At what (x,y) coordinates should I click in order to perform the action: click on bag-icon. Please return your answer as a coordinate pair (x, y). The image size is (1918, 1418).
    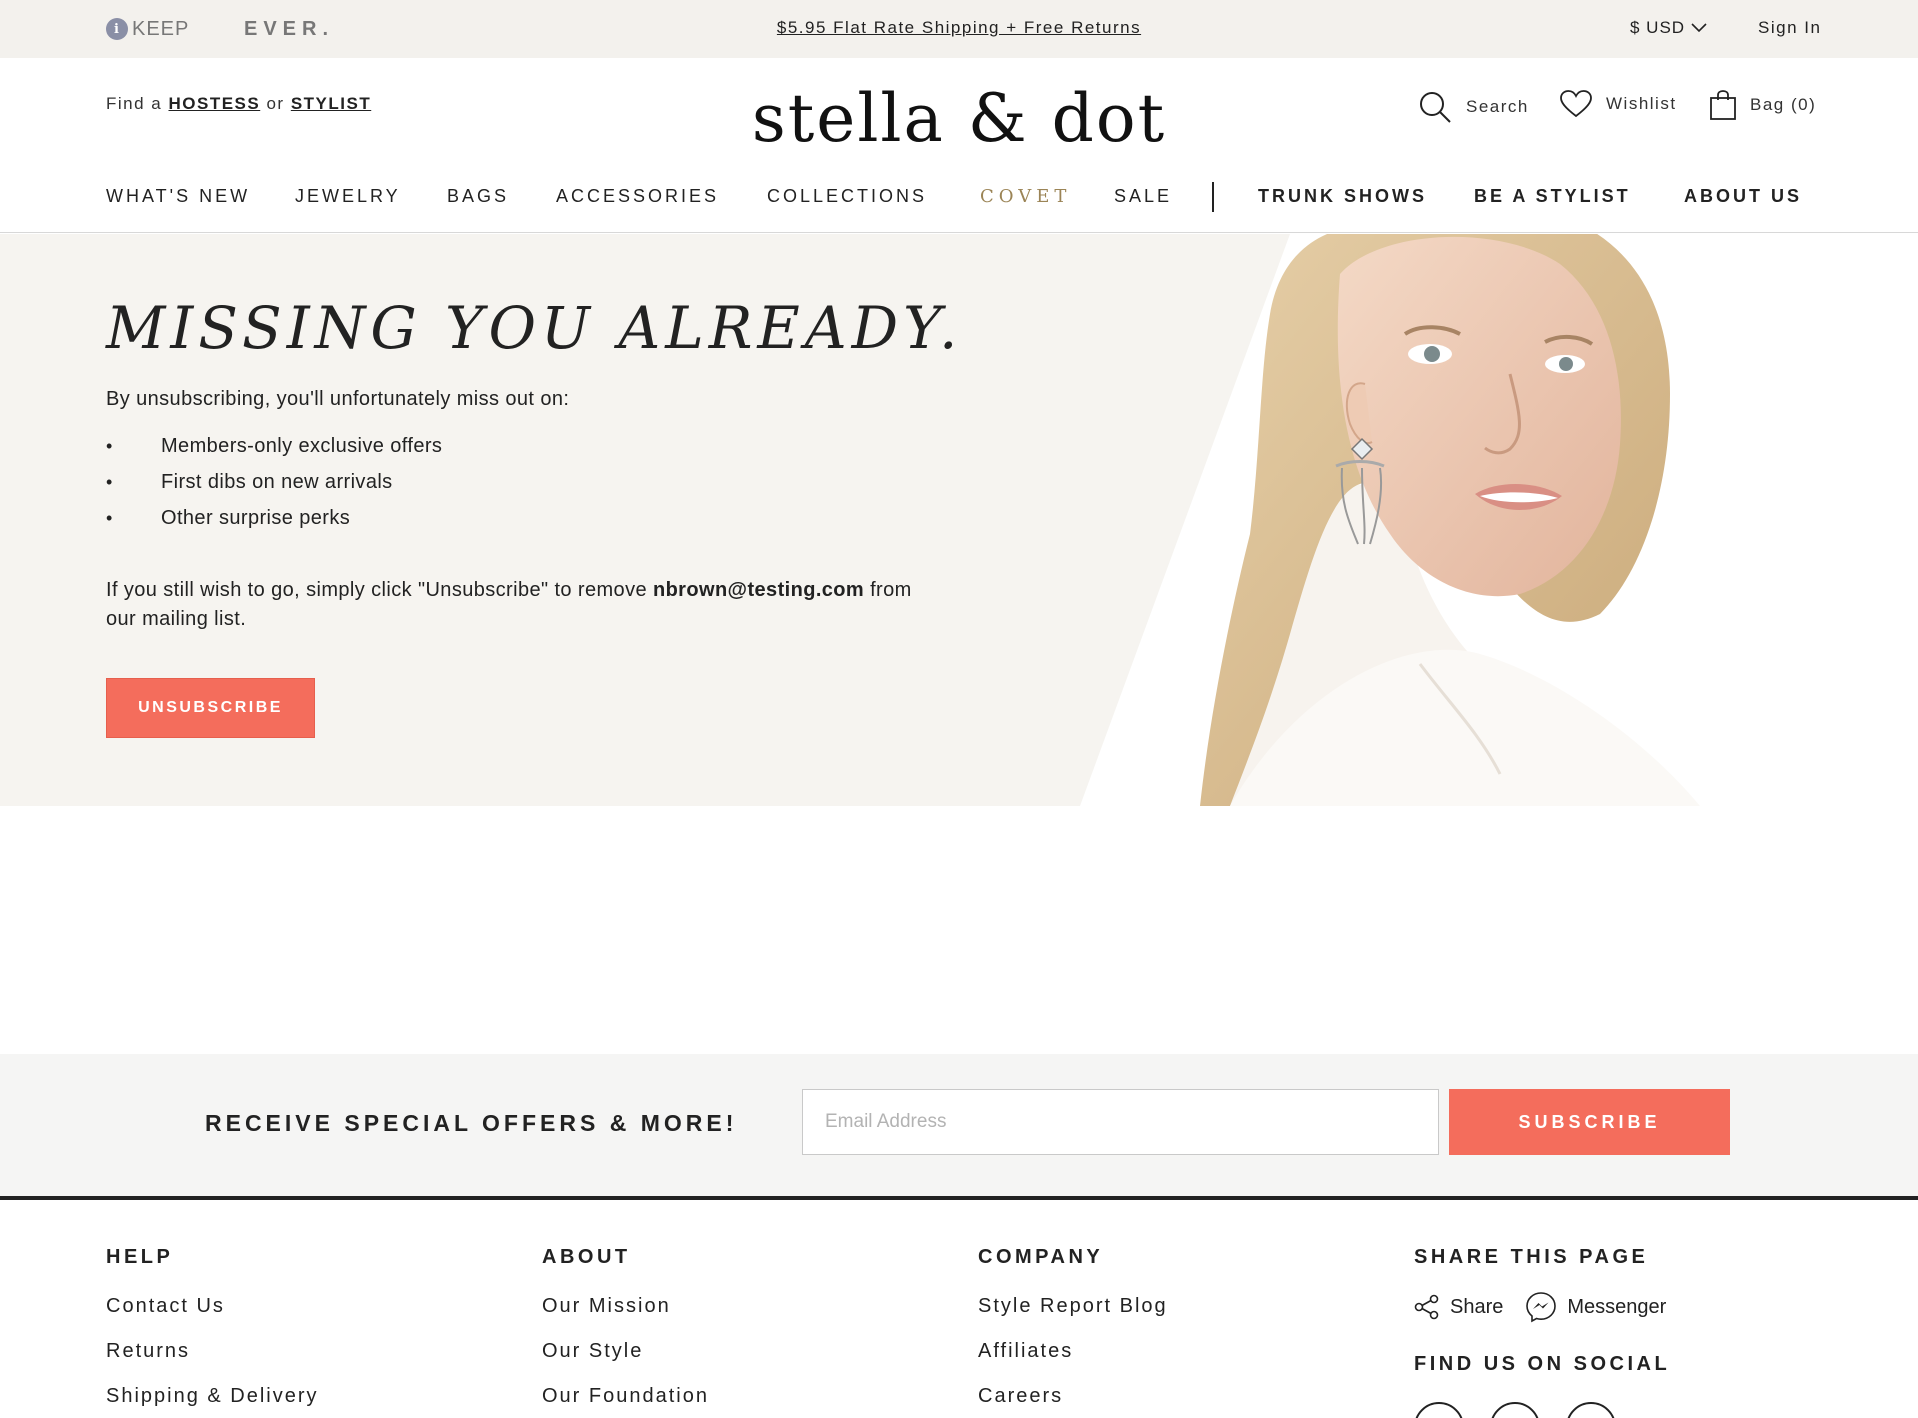
    Looking at the image, I should click on (1723, 105).